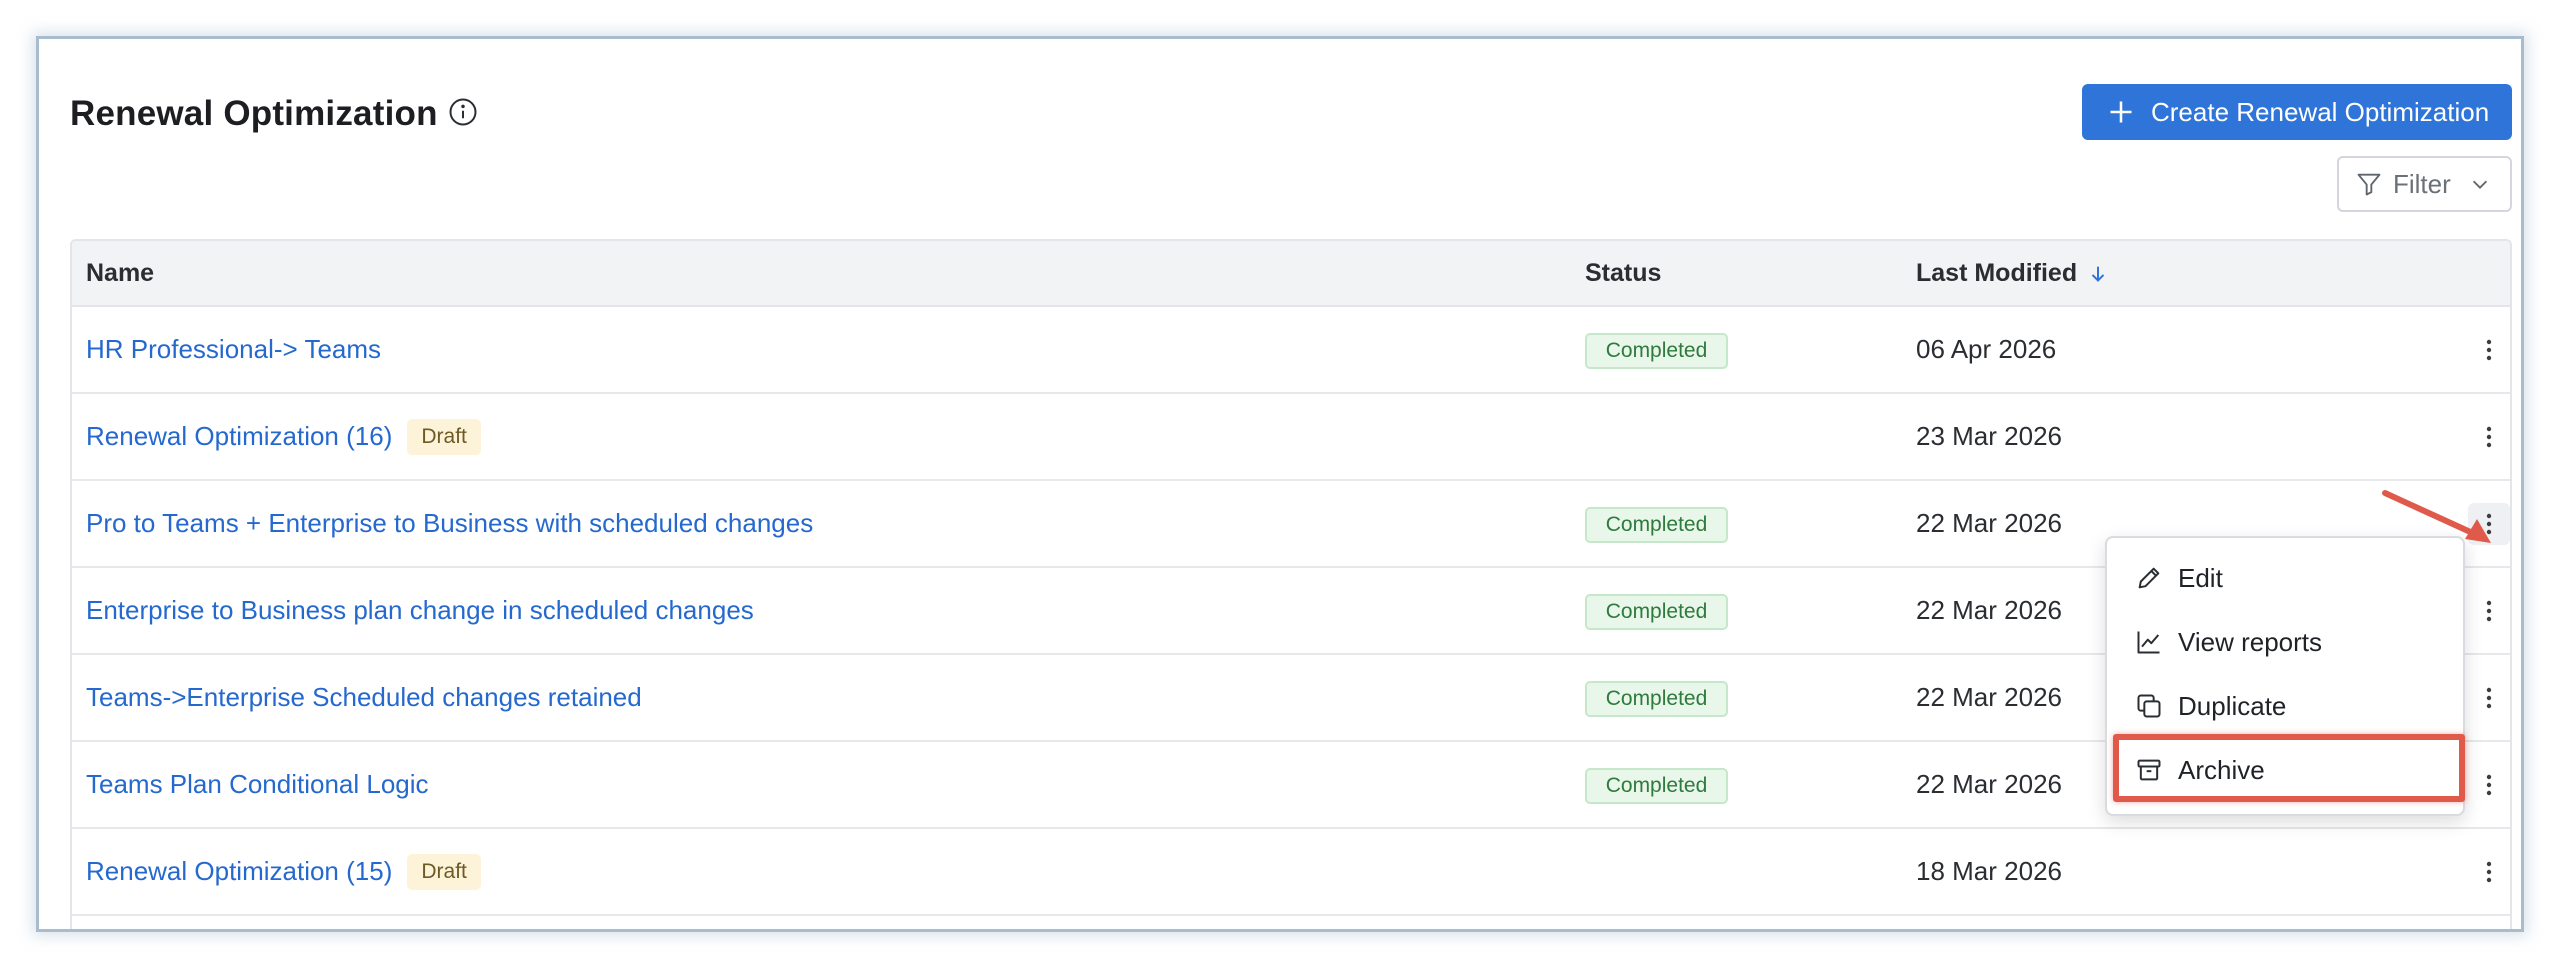  I want to click on filter-button: Filter, so click(2424, 184).